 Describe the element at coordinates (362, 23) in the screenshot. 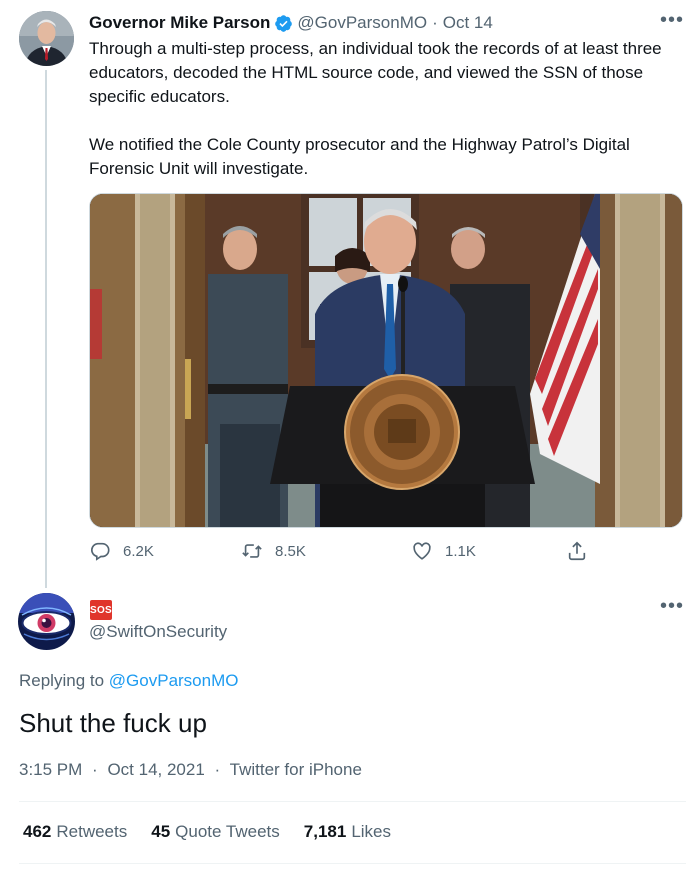

I see `author-handle: @GovParsonMO` at that location.